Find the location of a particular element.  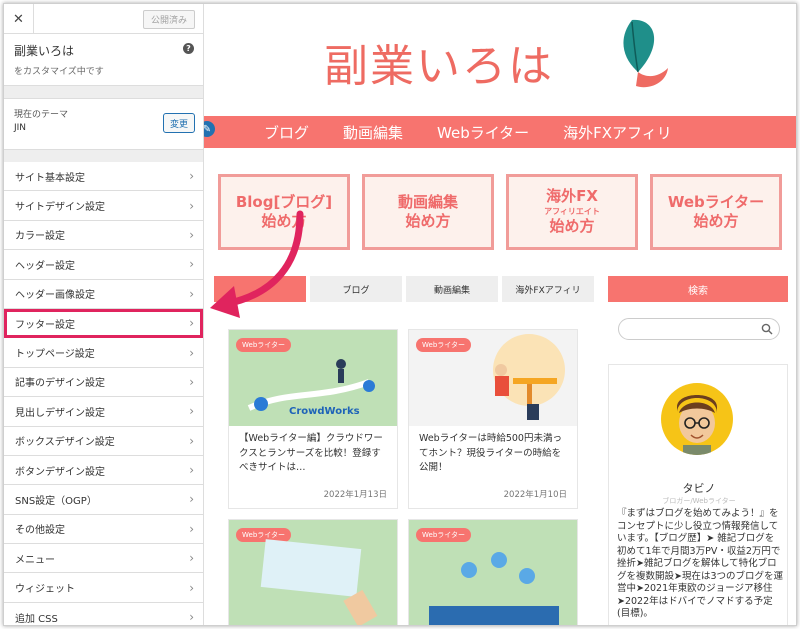

menu-item-label: 追加 CSS is located at coordinates (36, 619).